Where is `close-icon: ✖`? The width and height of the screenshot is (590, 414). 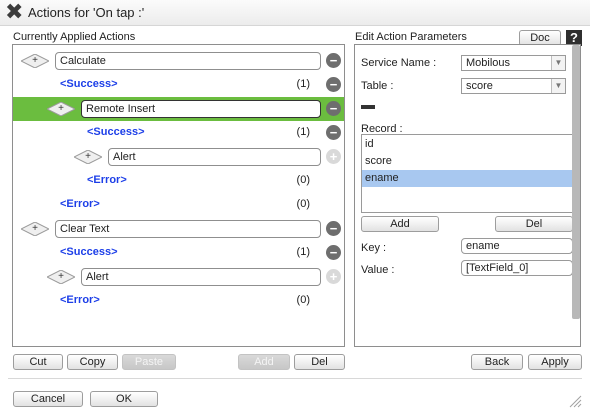 close-icon: ✖ is located at coordinates (14, 12).